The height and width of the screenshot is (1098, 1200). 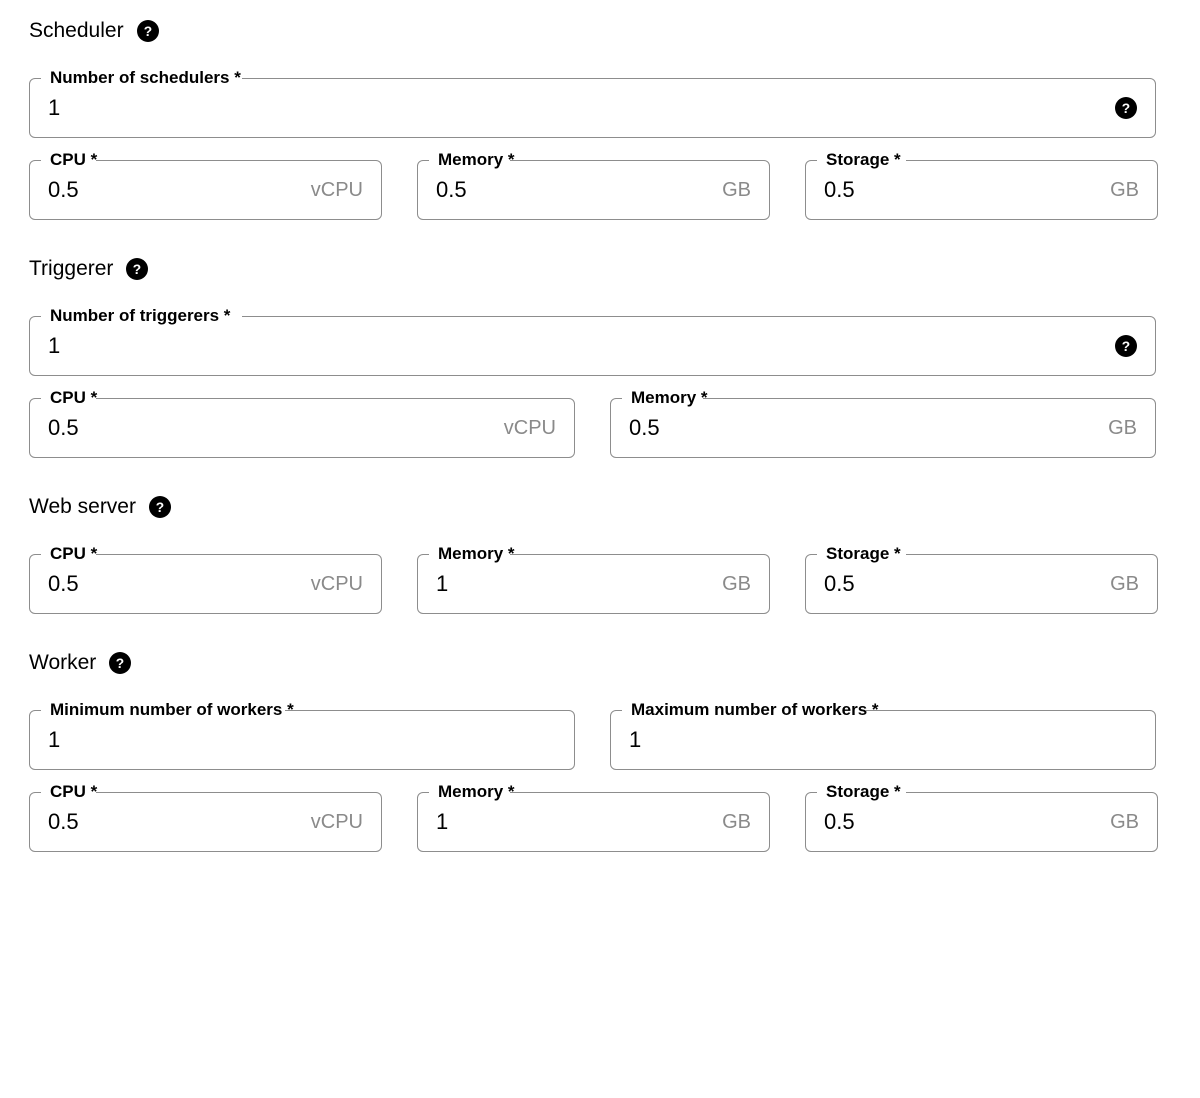 I want to click on field-value-scheduler-storage: 0.5, so click(x=963, y=190).